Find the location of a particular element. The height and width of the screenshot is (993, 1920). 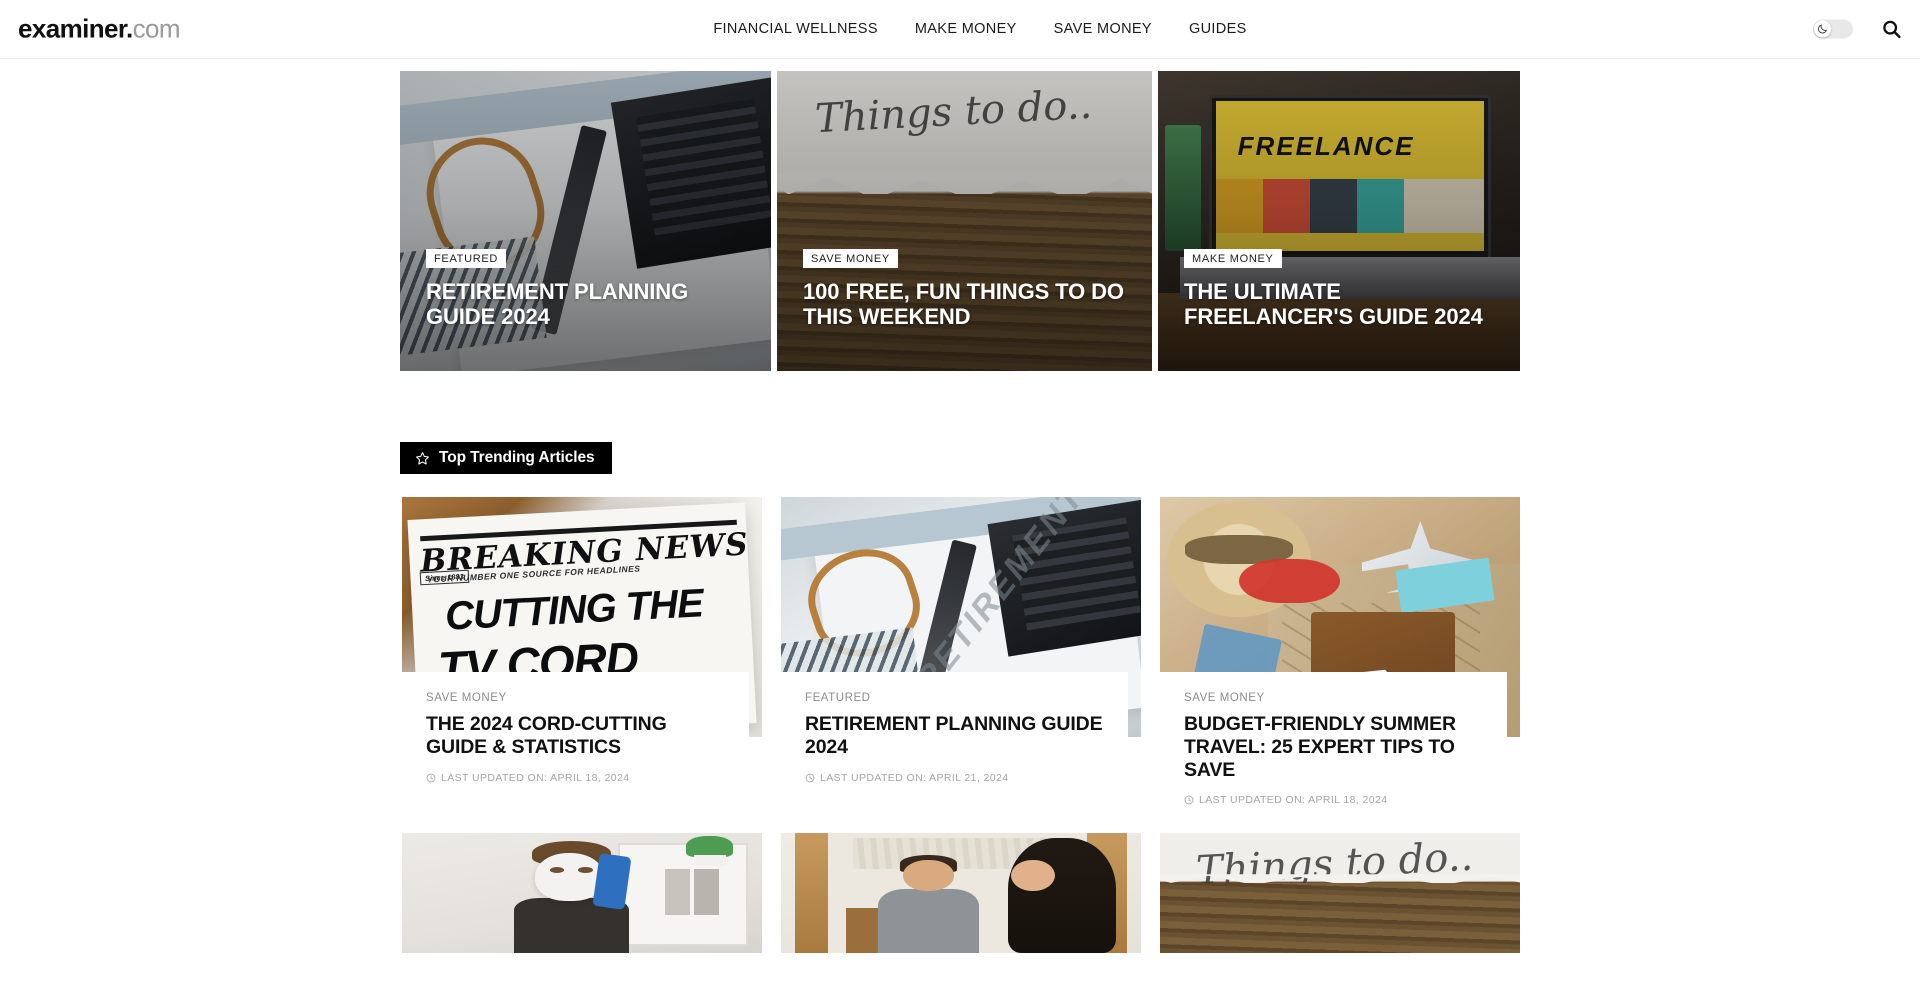

hero-card-retirement: FEATURED RETIREMENT PLANNING GUIDE 2024 is located at coordinates (585, 221).